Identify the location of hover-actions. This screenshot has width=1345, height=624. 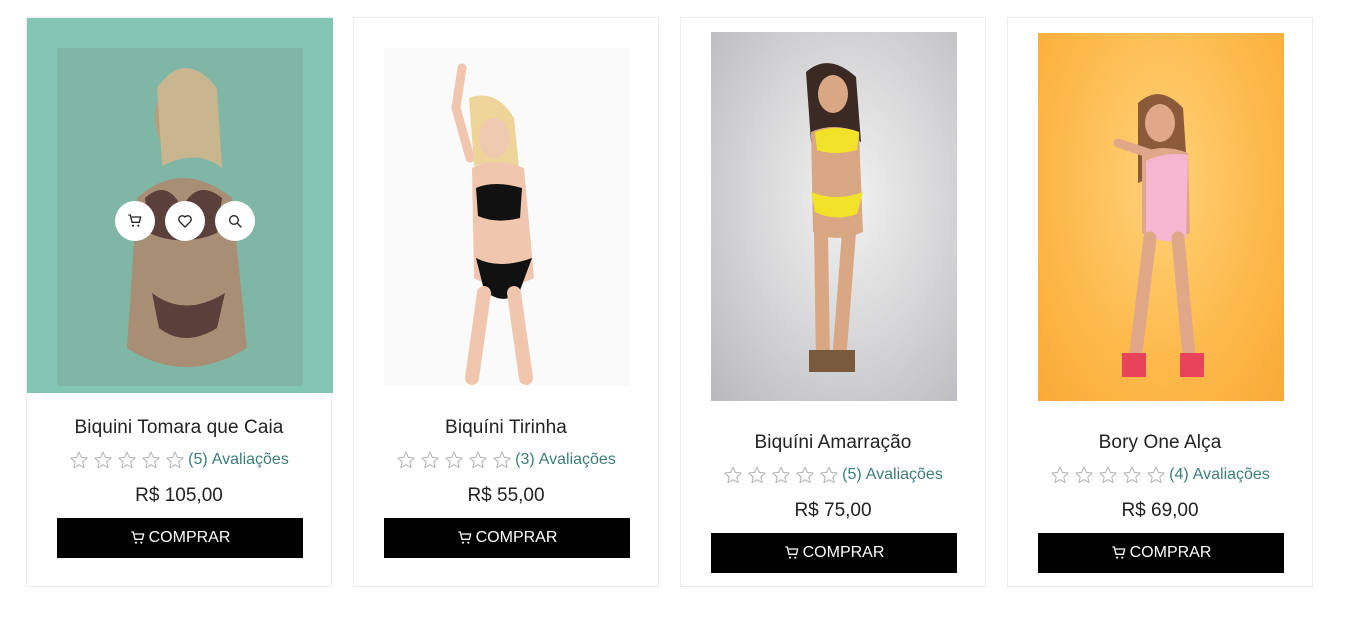
(186, 221).